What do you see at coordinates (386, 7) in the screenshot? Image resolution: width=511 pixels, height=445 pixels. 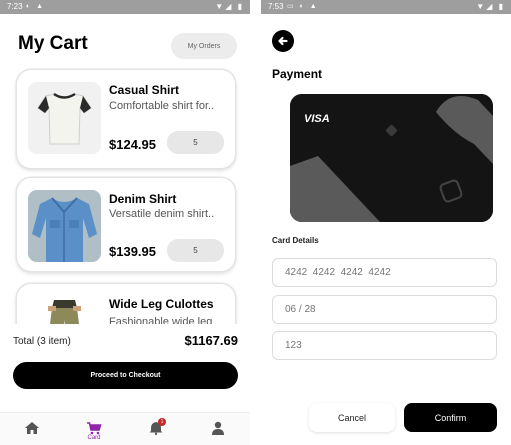 I see `status-bar: 7:53 ▭ ◐ ▲ ▼◢ ▮` at bounding box center [386, 7].